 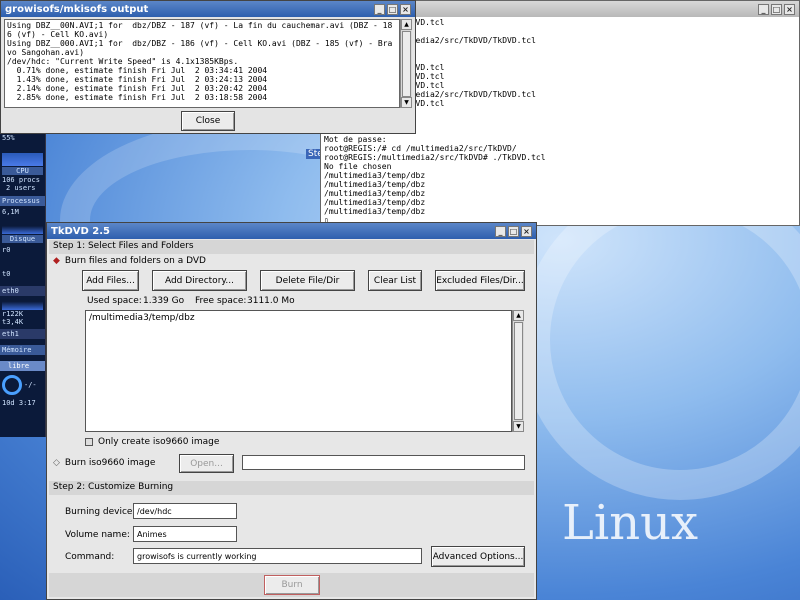 What do you see at coordinates (13, 314) in the screenshot?
I see `eth0-receive: r122K` at bounding box center [13, 314].